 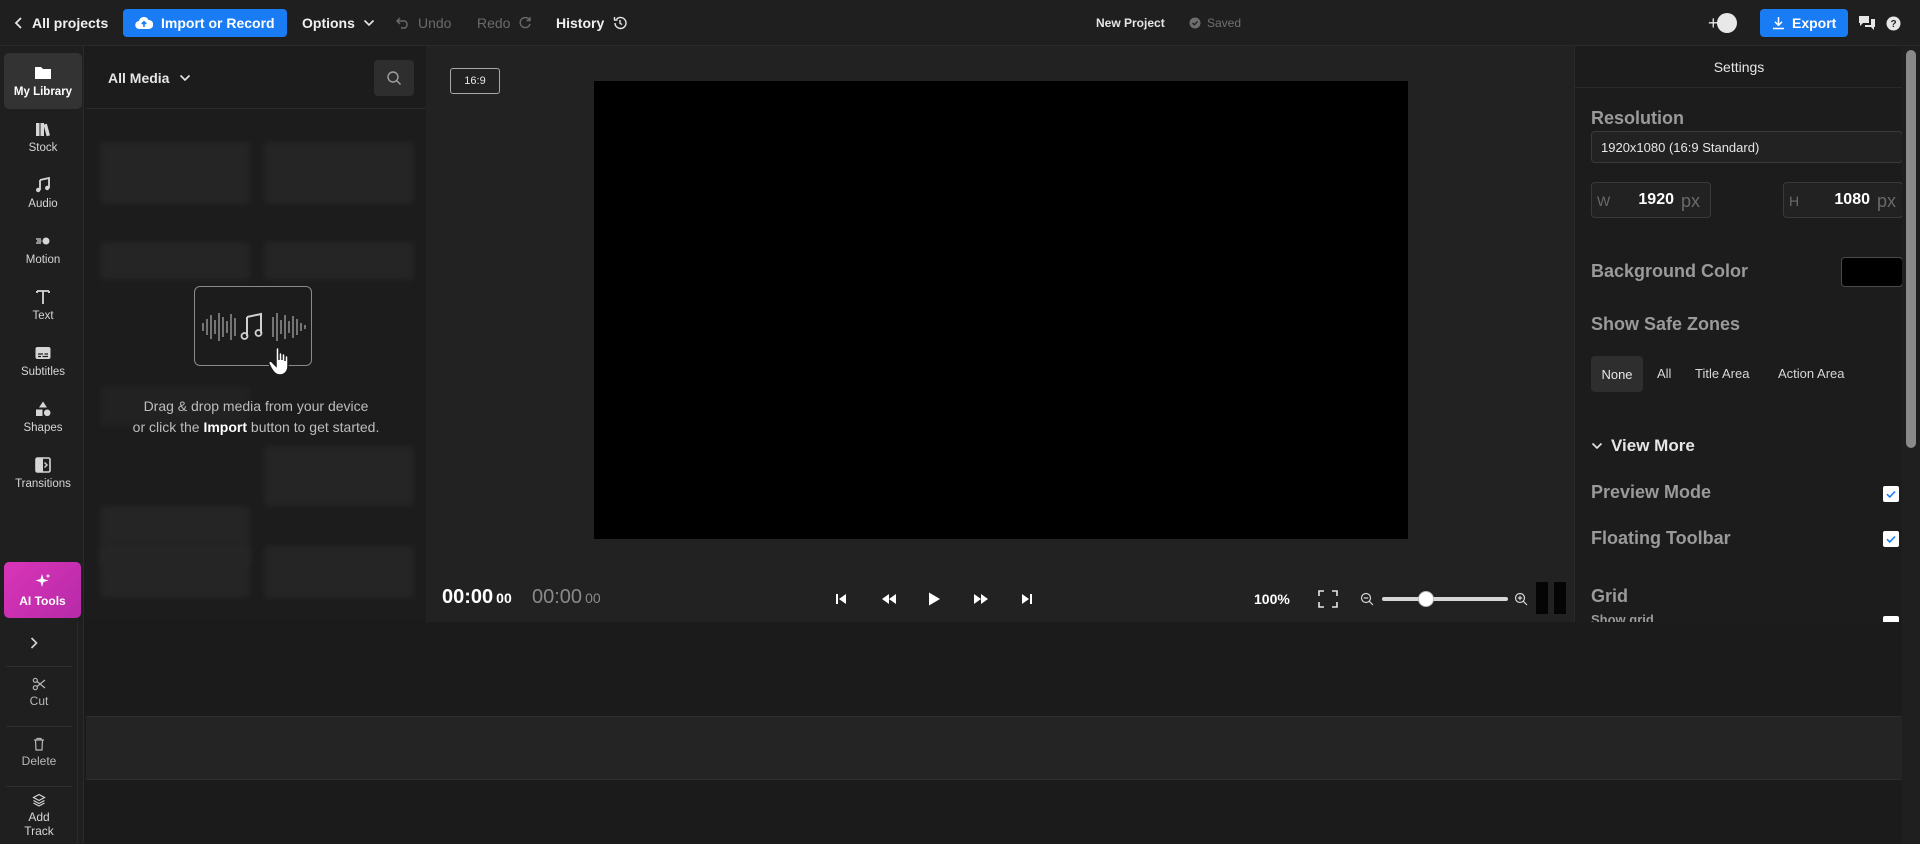 I want to click on comments-button, so click(x=1867, y=23).